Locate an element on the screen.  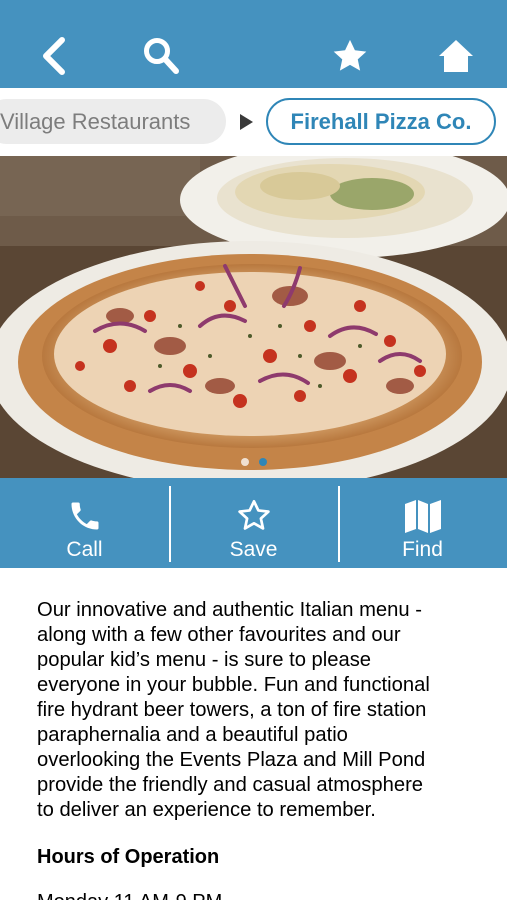
home-button is located at coordinates (456, 56).